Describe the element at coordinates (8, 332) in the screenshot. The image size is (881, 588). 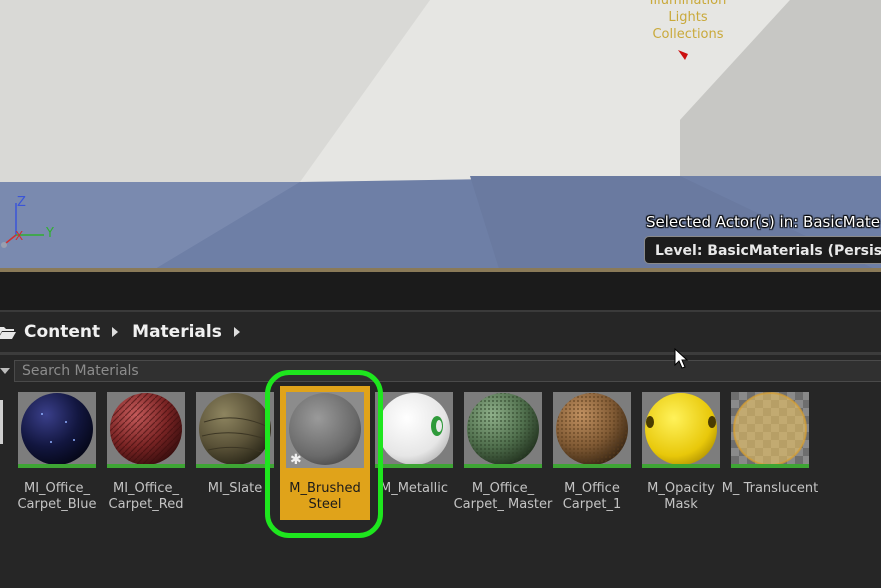
I see `folder-open-icon` at that location.